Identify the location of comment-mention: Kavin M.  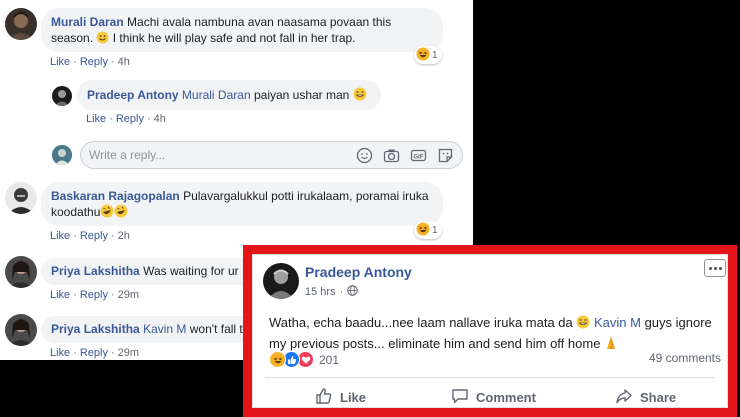
(164, 329).